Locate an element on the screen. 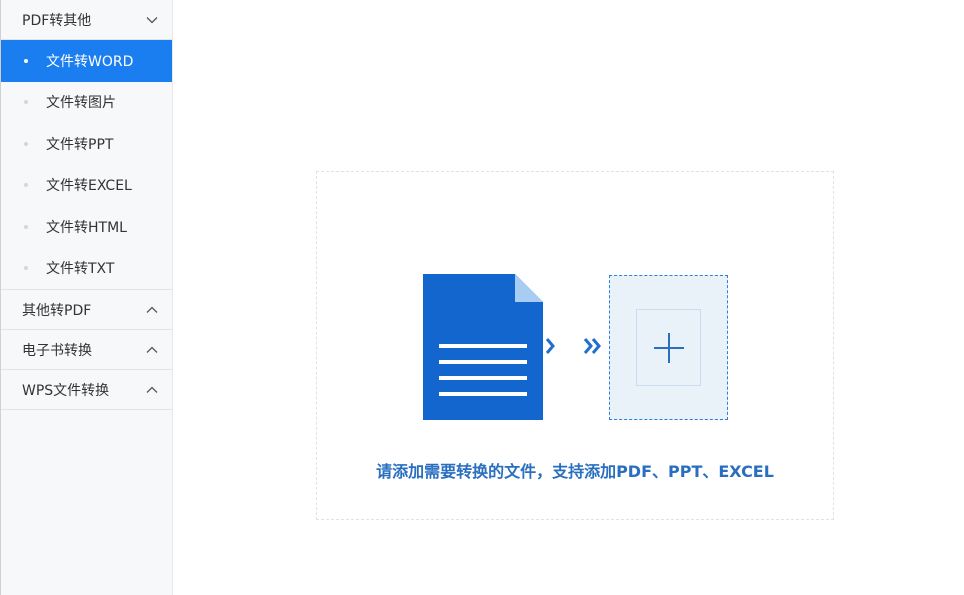 The width and height of the screenshot is (964, 595). sidebar-item-label: 文件转TXT is located at coordinates (80, 269).